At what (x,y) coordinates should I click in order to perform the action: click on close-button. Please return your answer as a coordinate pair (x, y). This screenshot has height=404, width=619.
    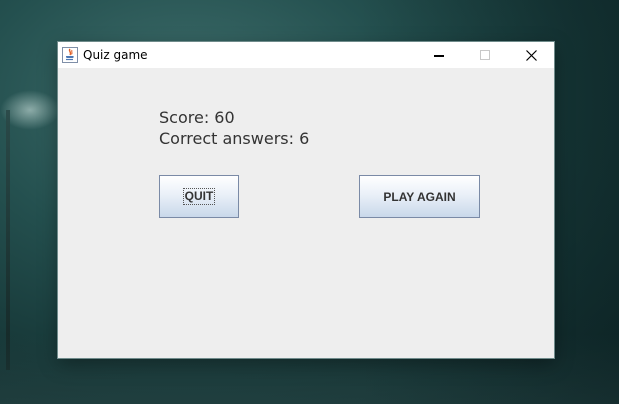
    Looking at the image, I should click on (531, 55).